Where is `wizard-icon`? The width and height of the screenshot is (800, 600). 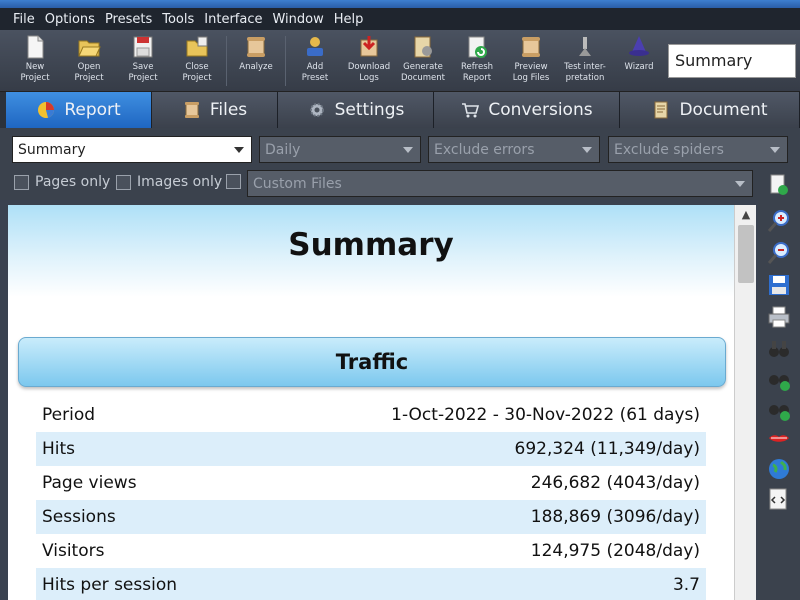
wizard-icon is located at coordinates (639, 46).